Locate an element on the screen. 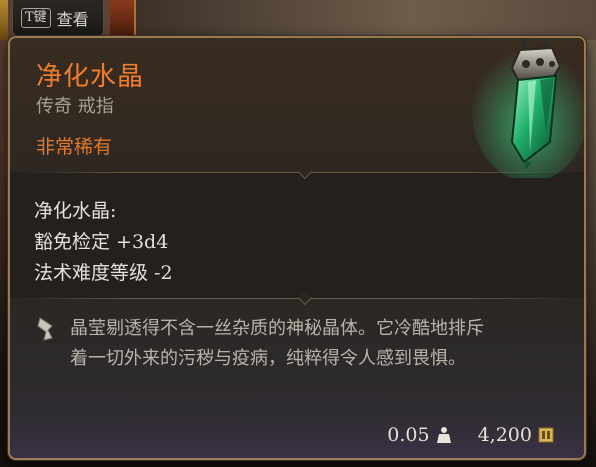 Image resolution: width=596 pixels, height=467 pixels. quill-icon is located at coordinates (45, 329).